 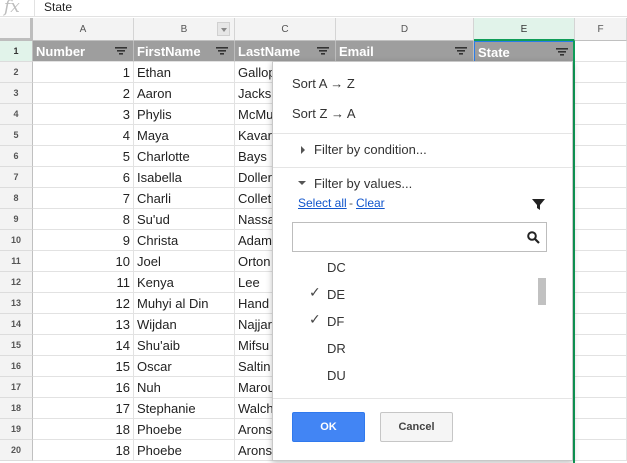 What do you see at coordinates (285, 51) in the screenshot?
I see `header-cell-lastname: LastName` at bounding box center [285, 51].